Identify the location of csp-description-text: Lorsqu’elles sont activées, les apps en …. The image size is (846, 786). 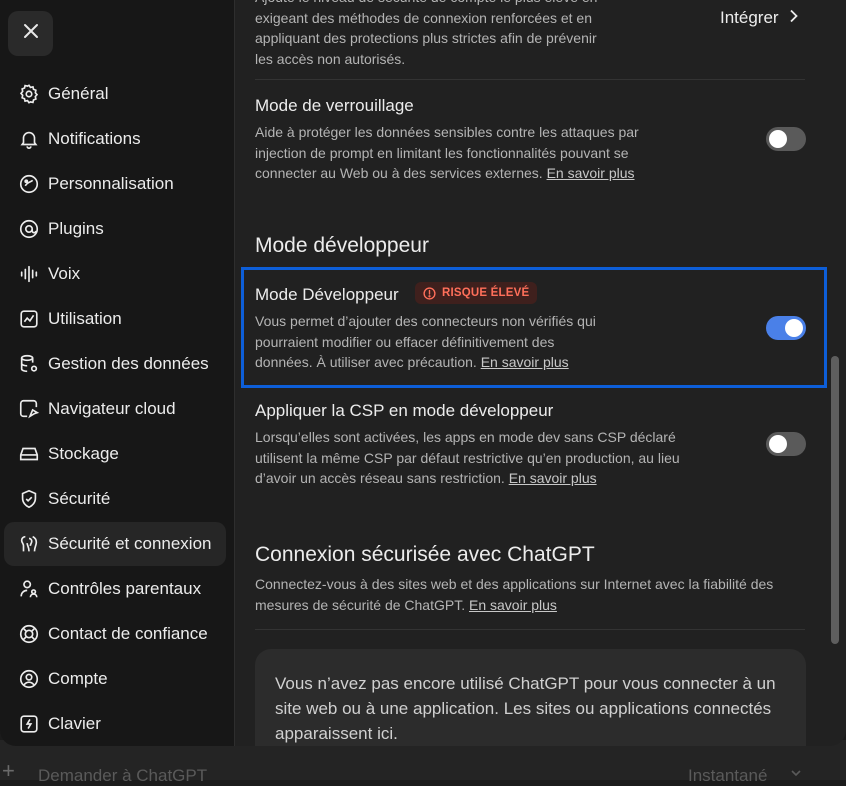
(467, 457).